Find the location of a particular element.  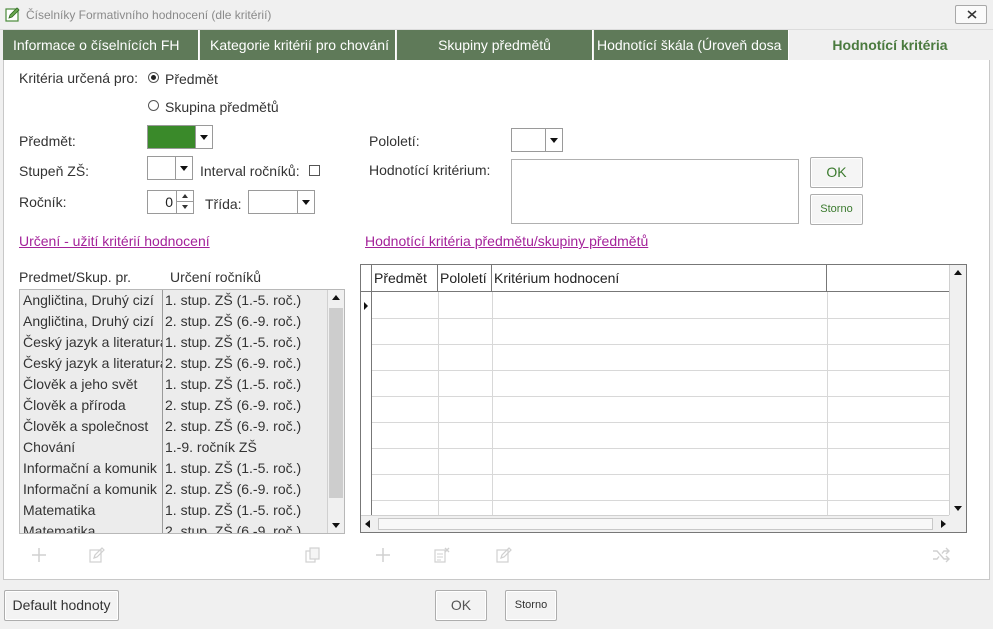

list-item: Matematika 1. stup. ZŠ (1.-5. roč.) is located at coordinates (174, 510).